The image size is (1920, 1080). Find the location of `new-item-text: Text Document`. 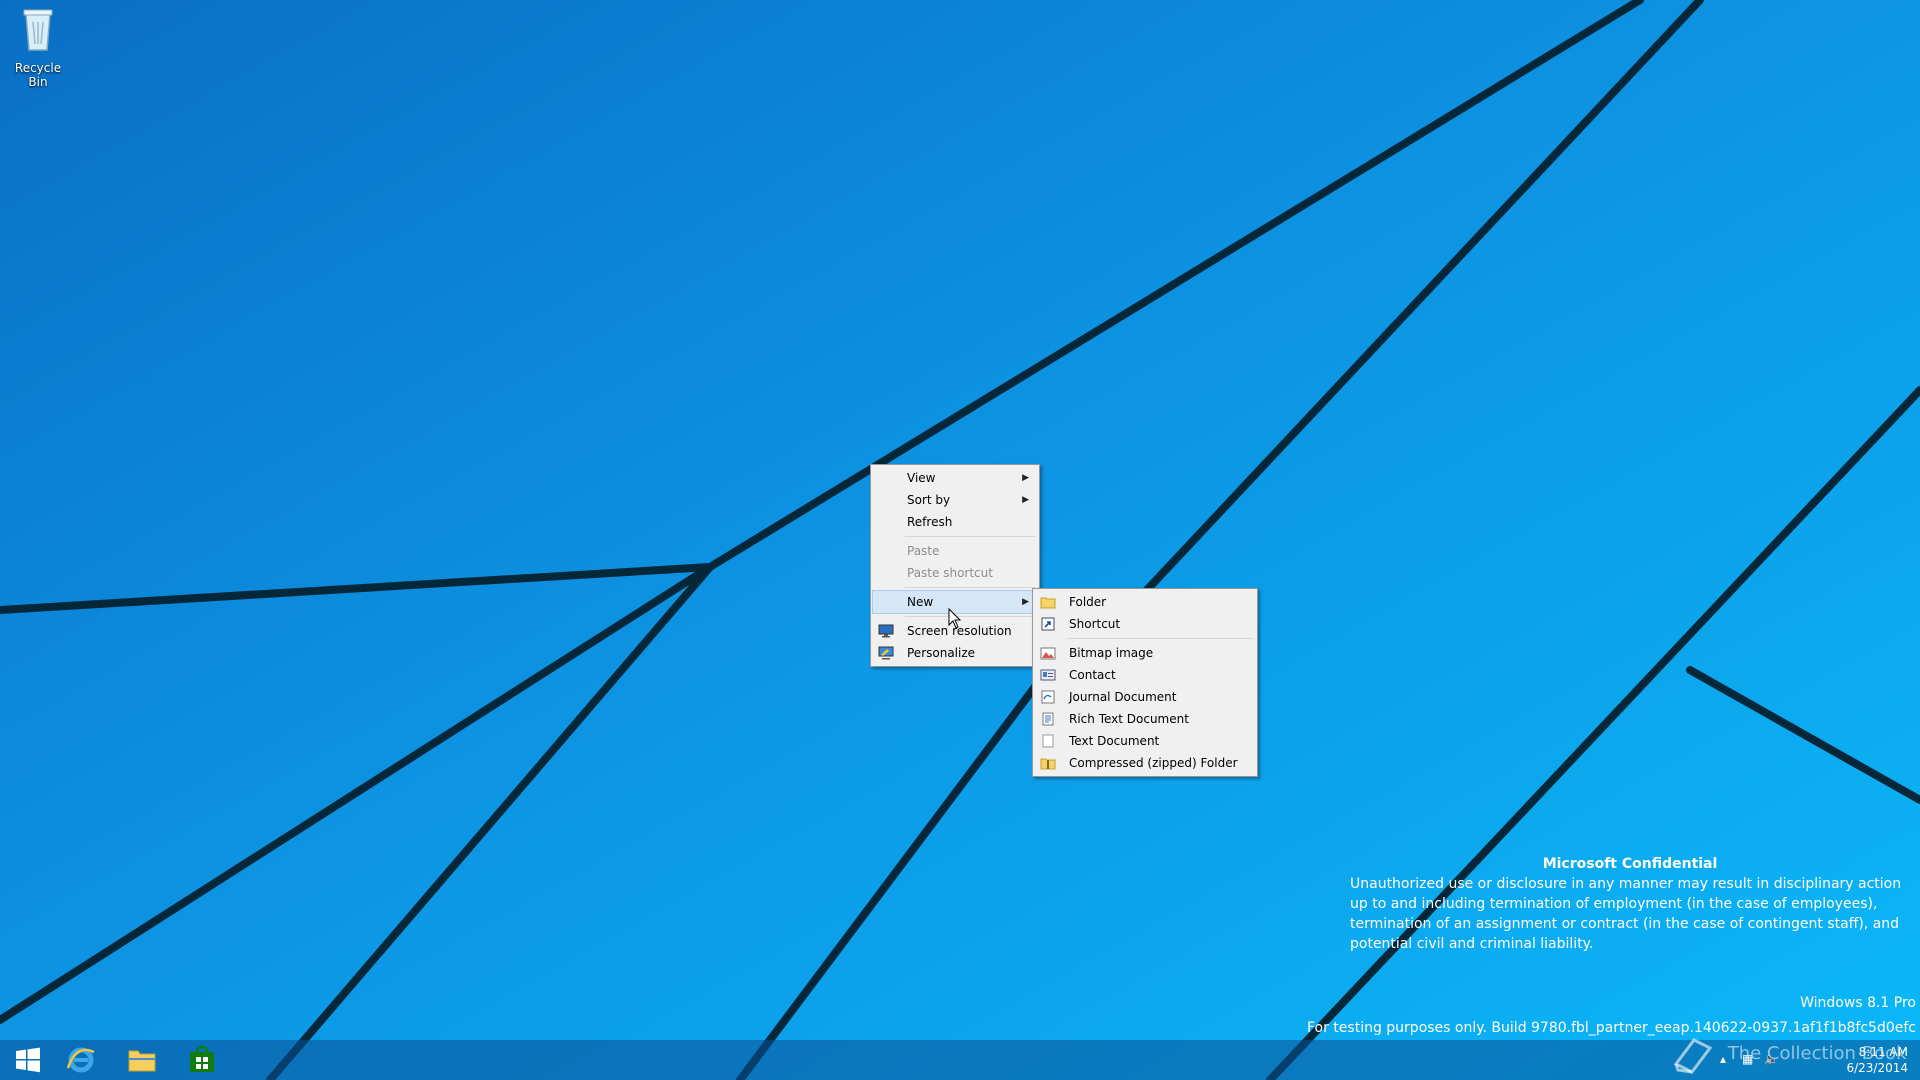

new-item-text: Text Document is located at coordinates (1145, 741).